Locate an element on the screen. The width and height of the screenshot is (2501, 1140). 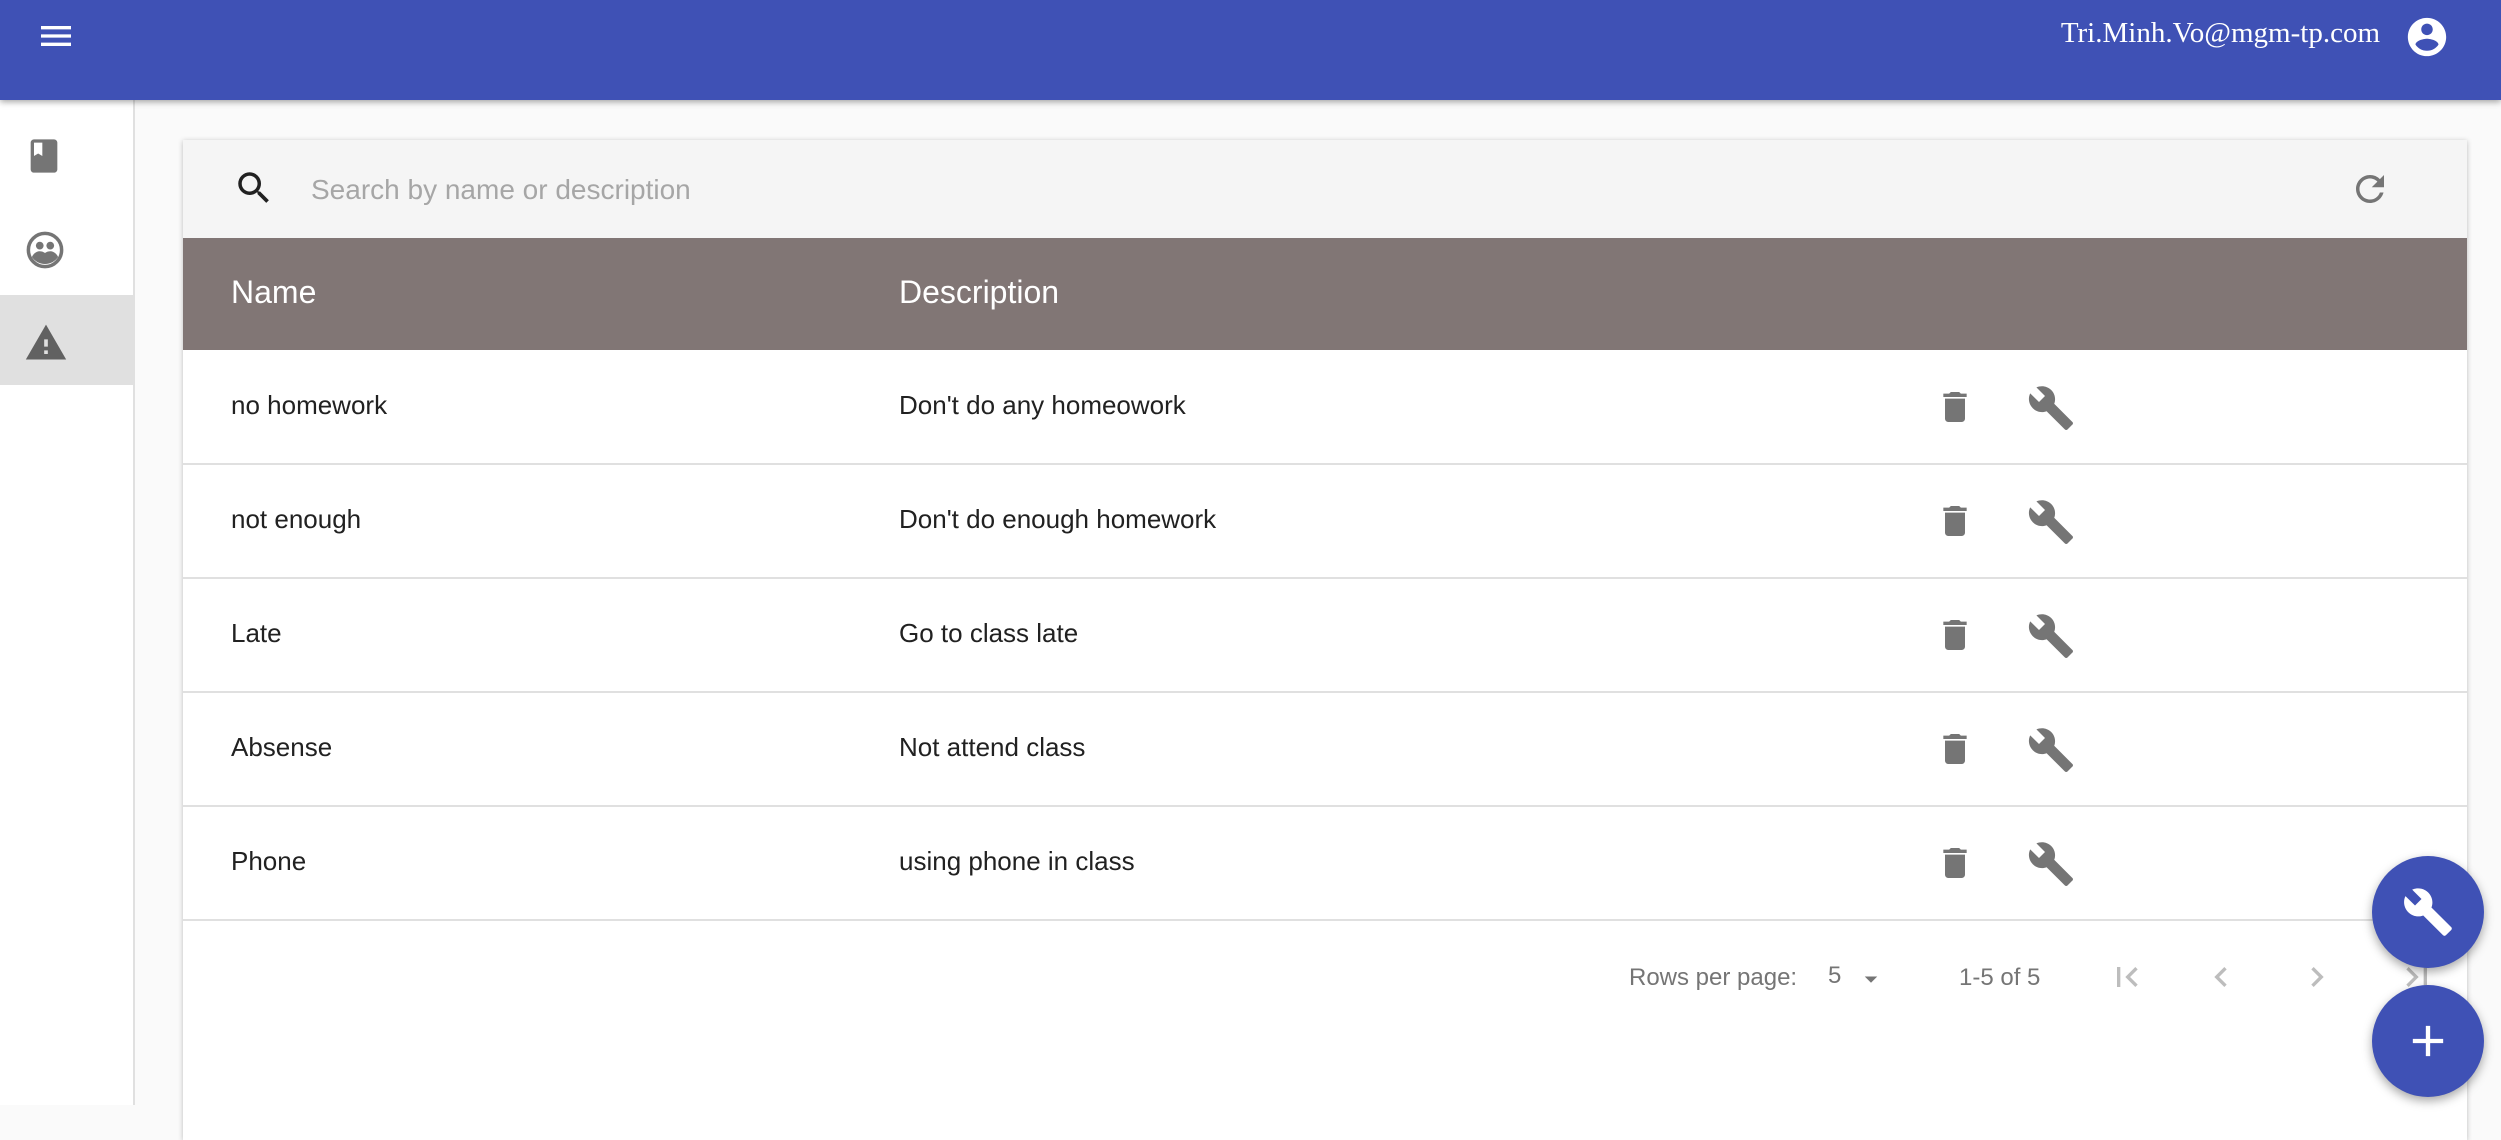
account-button is located at coordinates (2427, 37).